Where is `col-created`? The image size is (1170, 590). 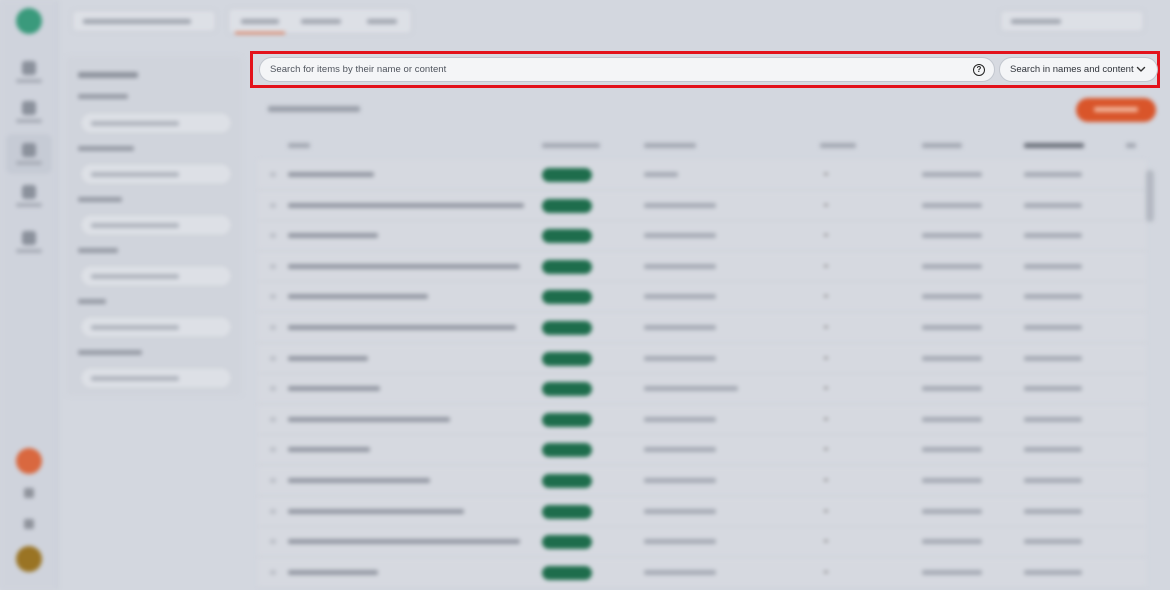 col-created is located at coordinates (942, 145).